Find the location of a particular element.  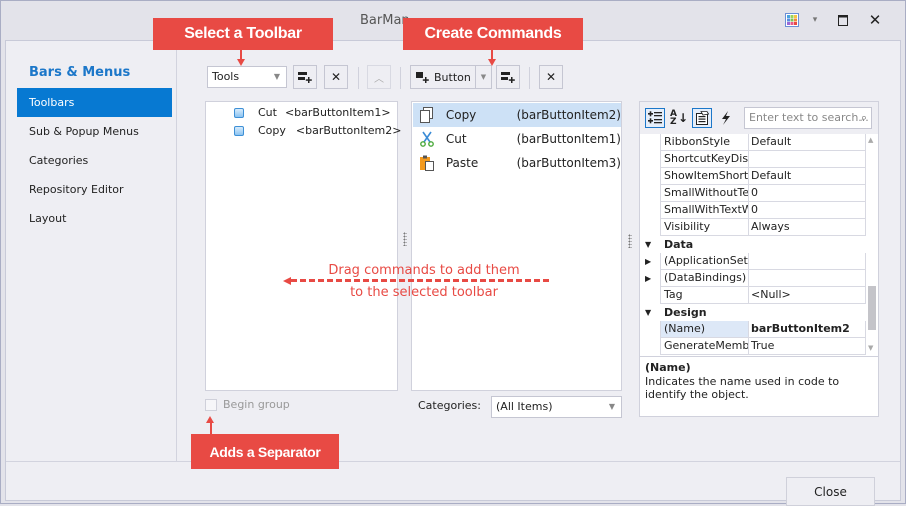

property-grid-scrollbar: ▲ ▼ is located at coordinates (872, 245).